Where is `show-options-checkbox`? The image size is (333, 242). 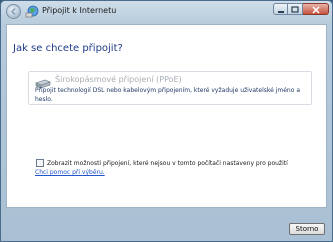 show-options-checkbox is located at coordinates (40, 163).